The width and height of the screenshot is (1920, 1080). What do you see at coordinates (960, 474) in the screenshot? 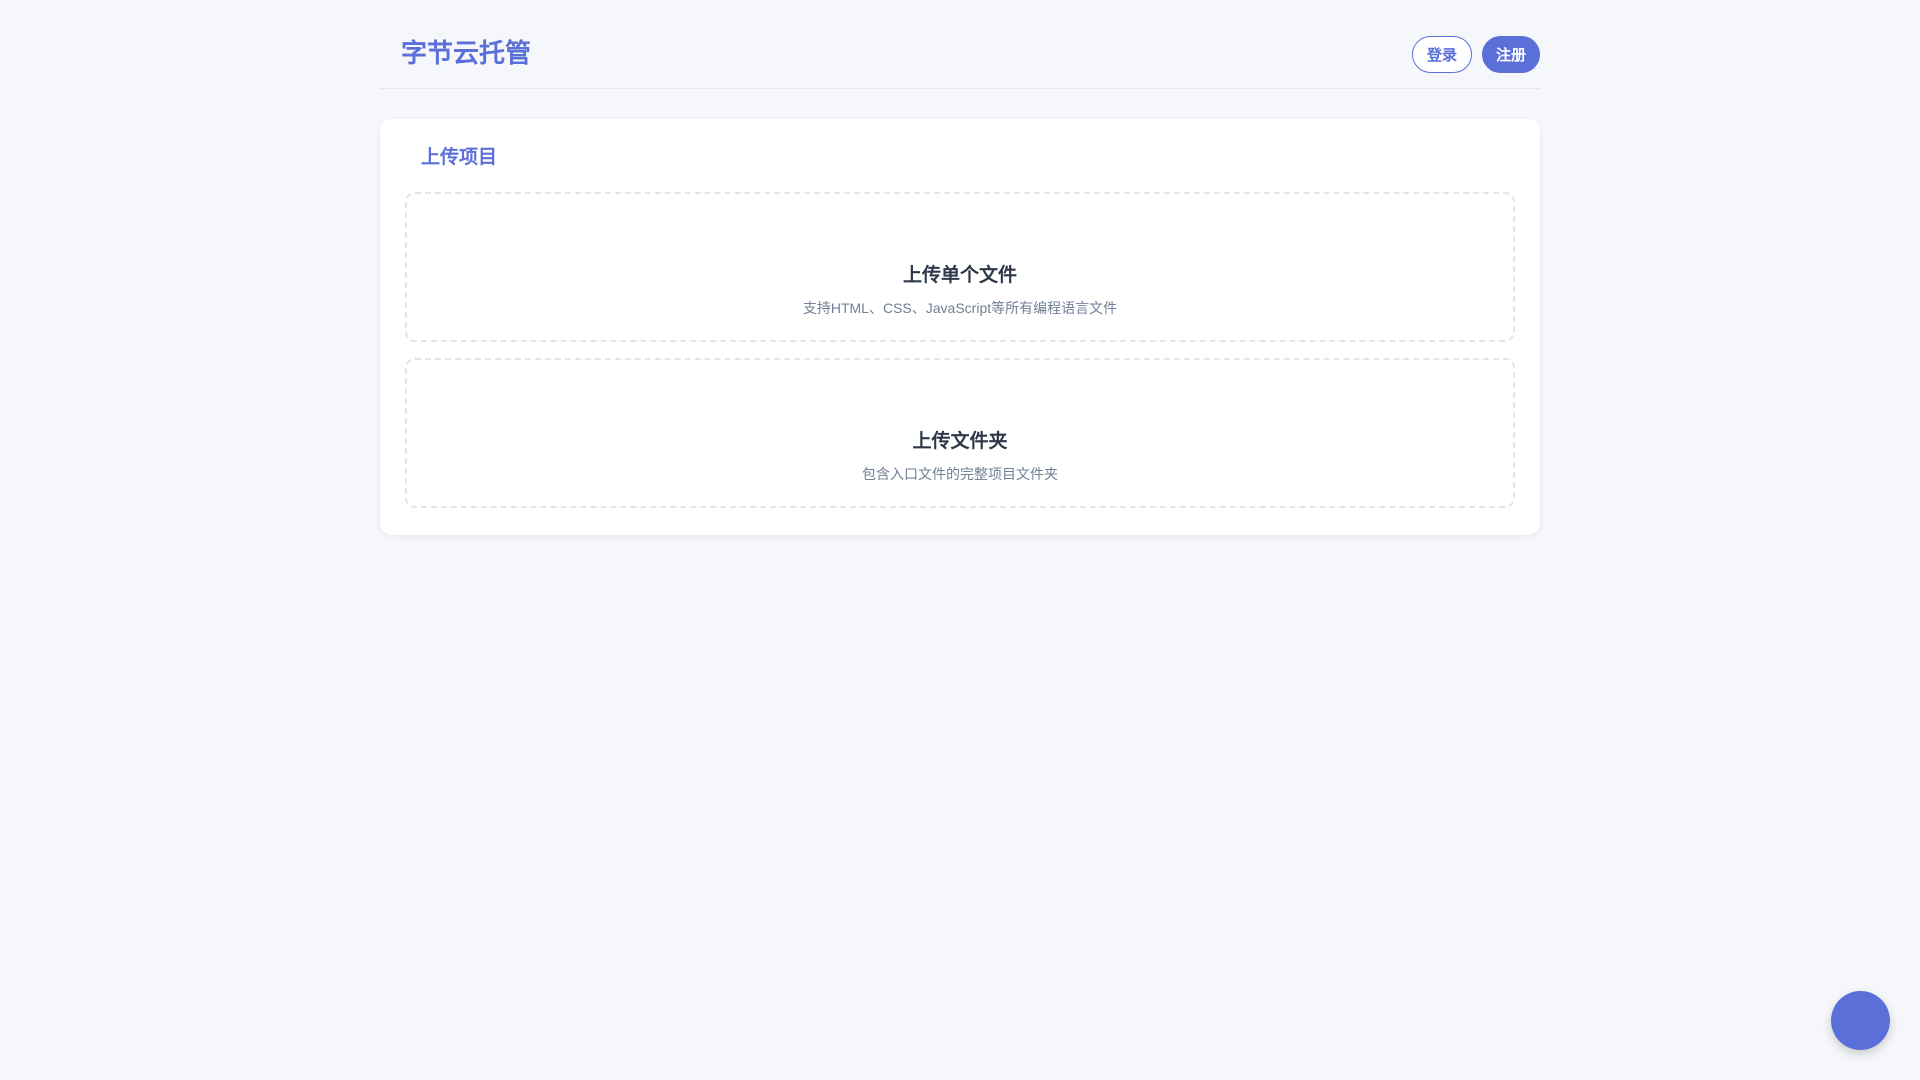
I see `upload-folder-description: 包含入口文件的完整项目文件夹` at bounding box center [960, 474].